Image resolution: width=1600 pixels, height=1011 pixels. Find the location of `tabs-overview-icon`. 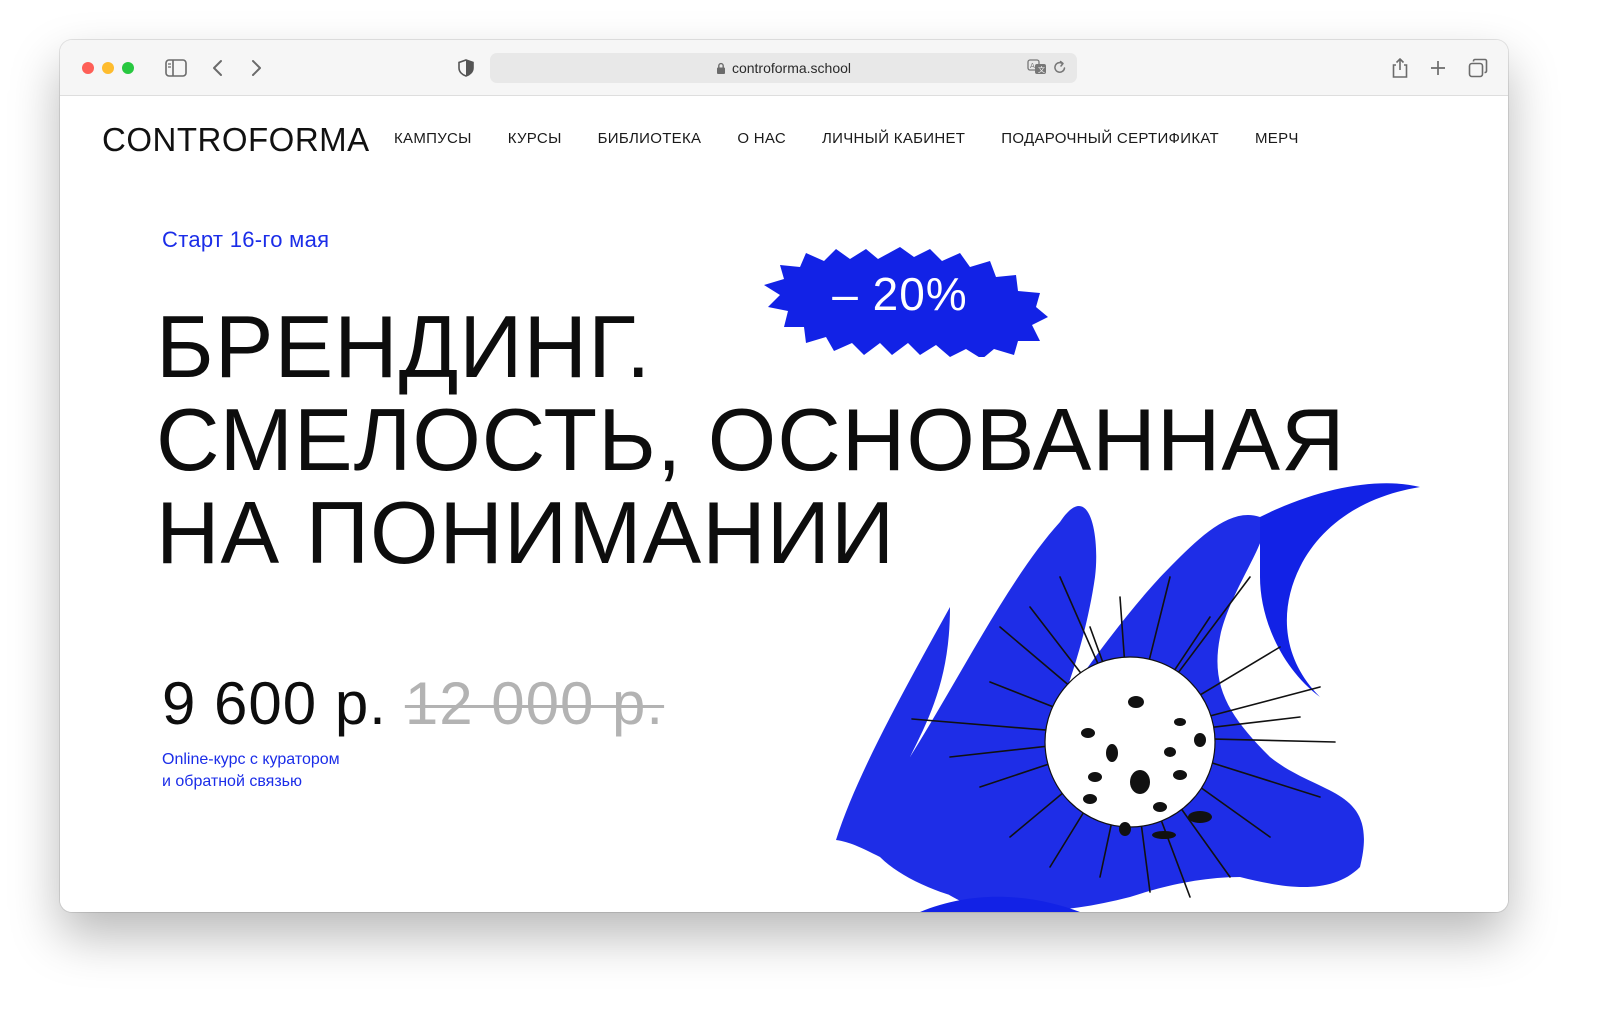

tabs-overview-icon is located at coordinates (1478, 68).